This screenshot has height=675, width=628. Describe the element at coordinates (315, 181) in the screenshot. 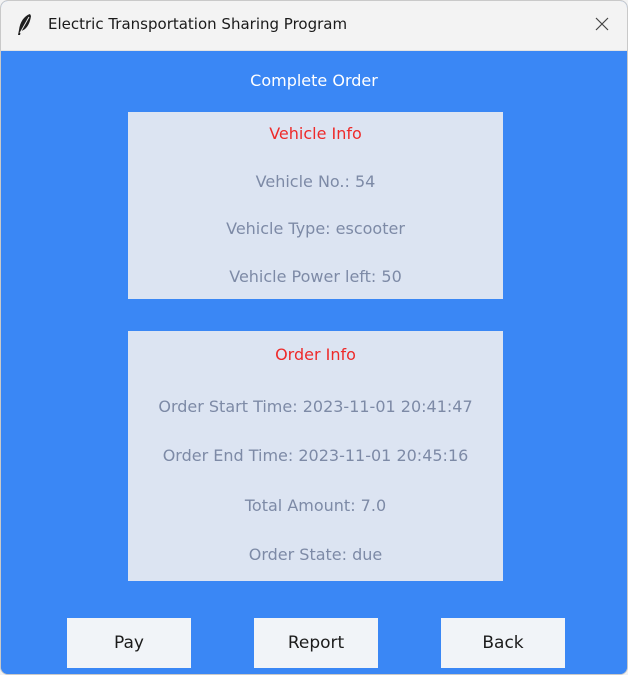

I see `vehicle-no-label: Vehicle No.: 54` at that location.